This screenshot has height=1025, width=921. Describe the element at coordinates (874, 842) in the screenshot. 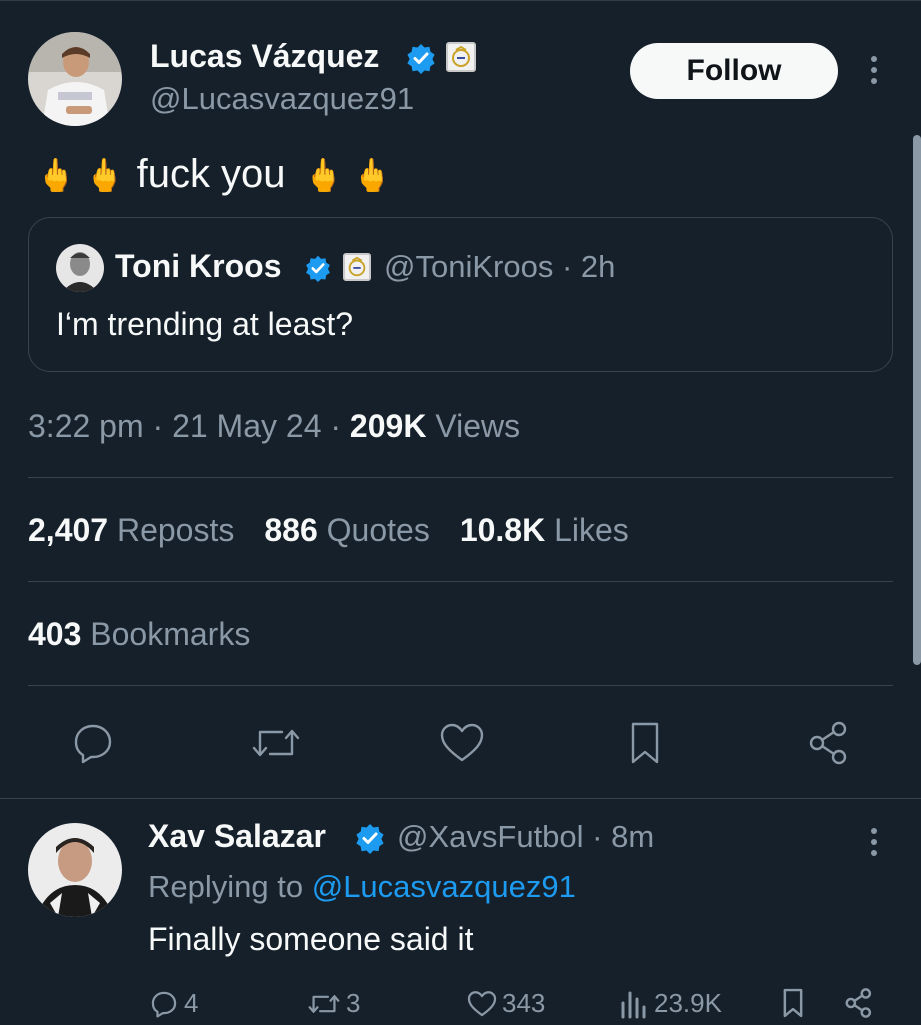

I see `reply-more-options-icon` at that location.